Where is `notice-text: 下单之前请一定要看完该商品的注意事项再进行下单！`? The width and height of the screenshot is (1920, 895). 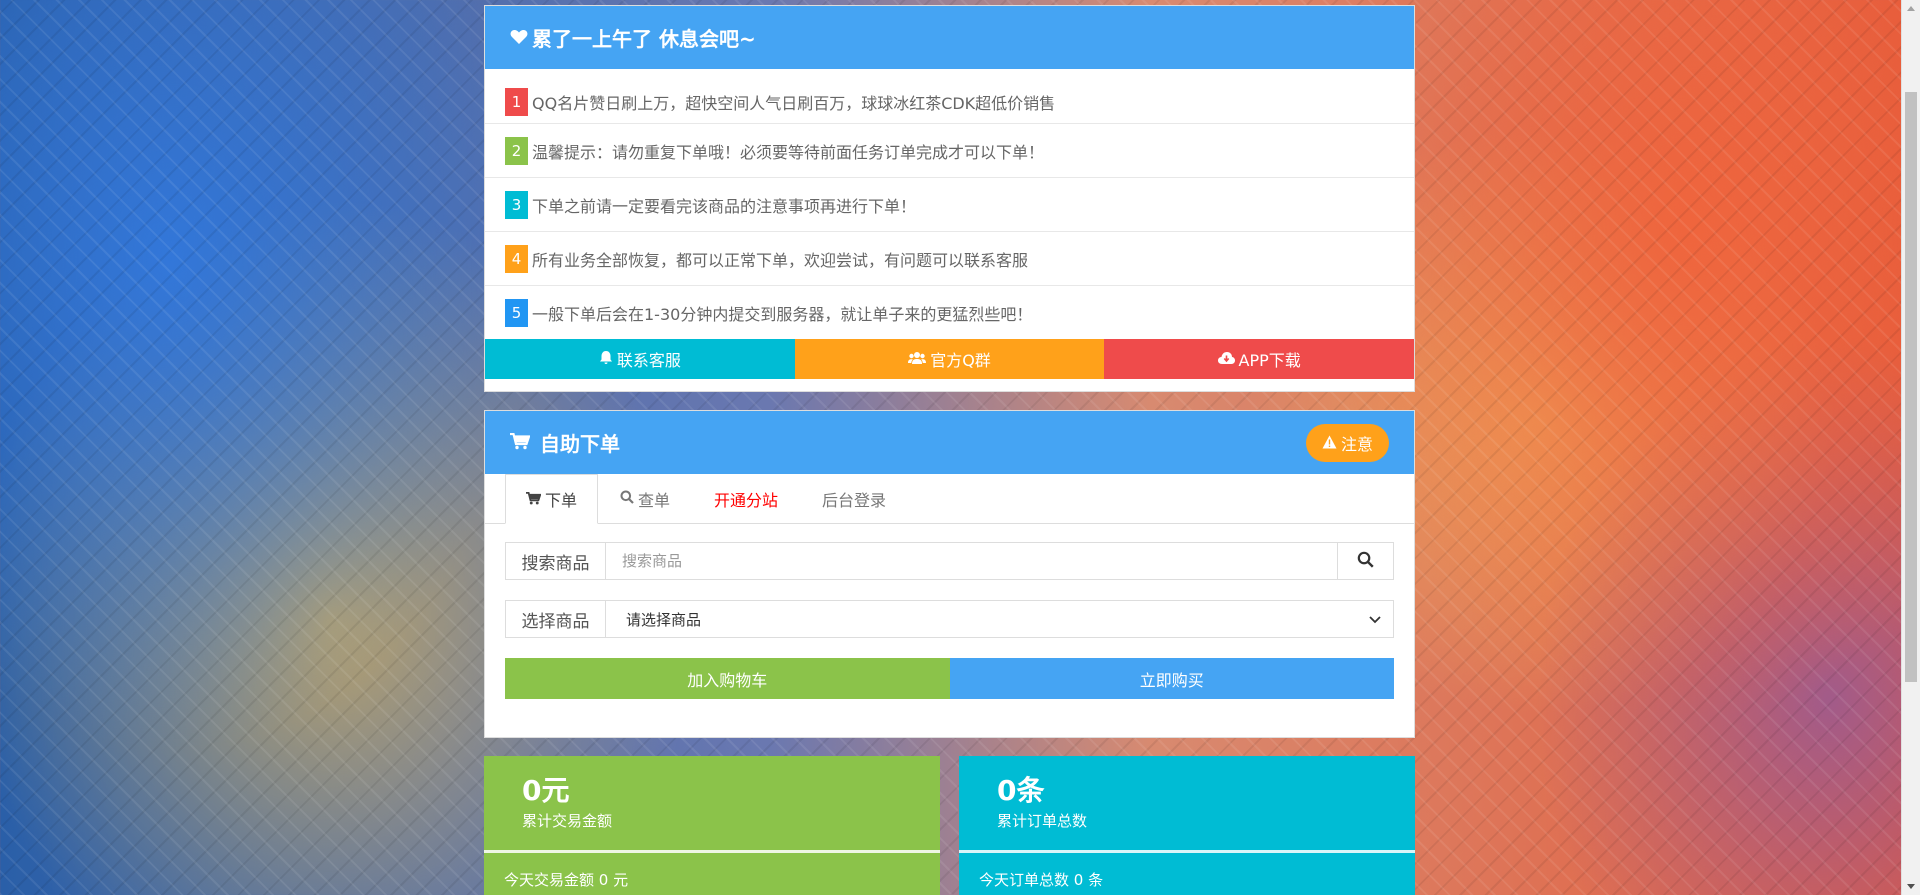
notice-text: 下单之前请一定要看完该商品的注意事项再进行下单！ is located at coordinates (724, 206).